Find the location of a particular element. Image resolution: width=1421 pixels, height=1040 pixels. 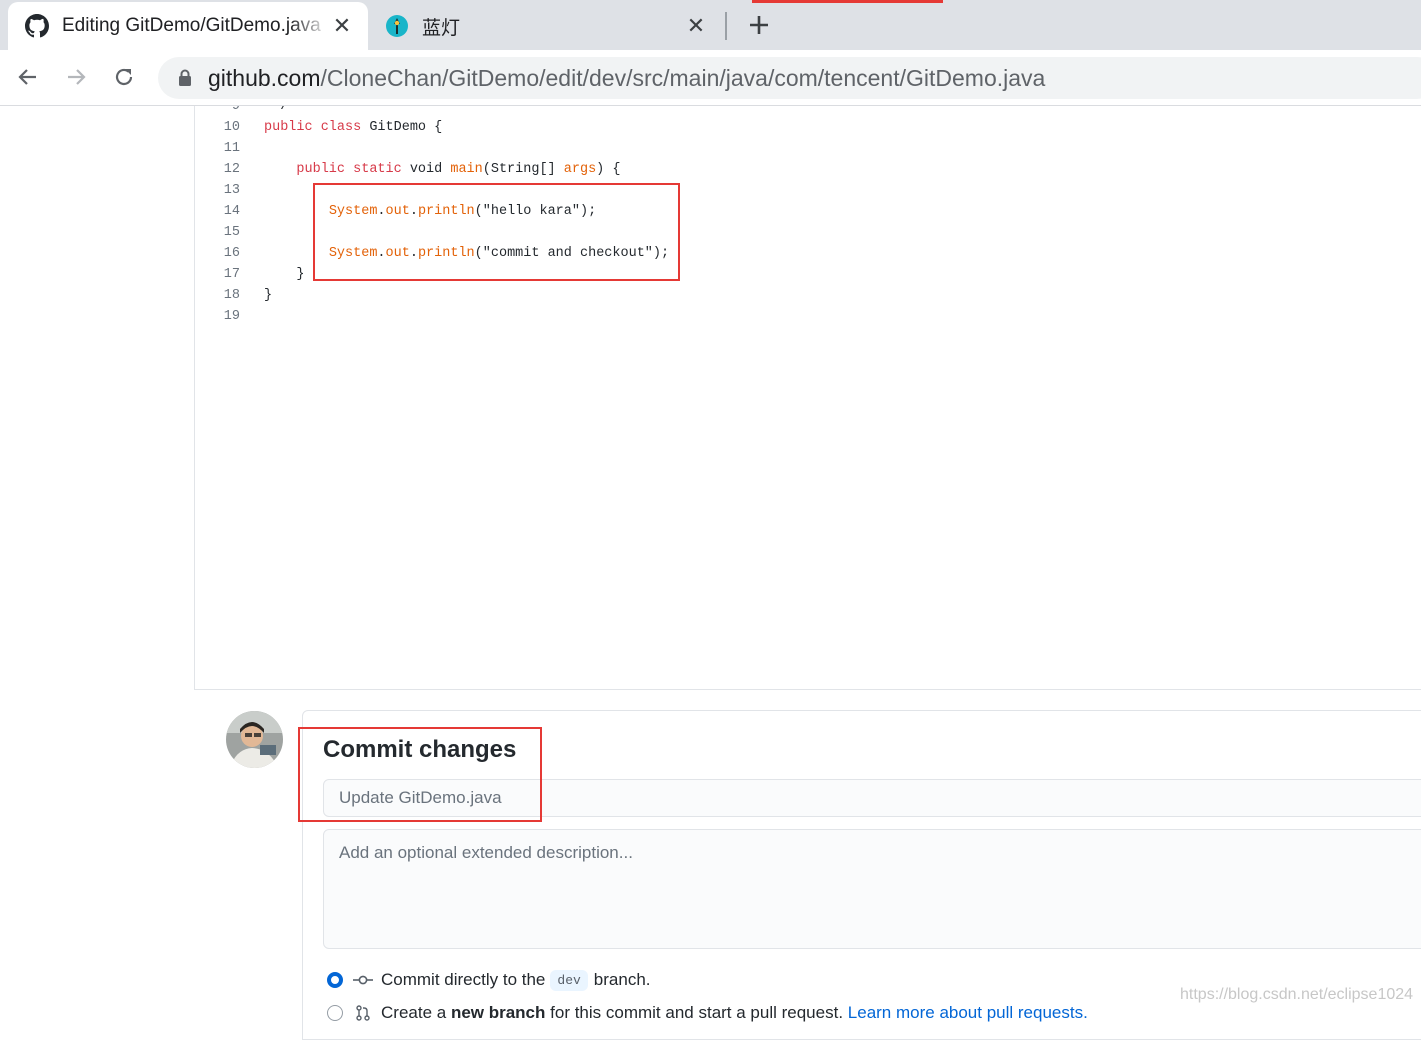

back-button is located at coordinates (28, 77).